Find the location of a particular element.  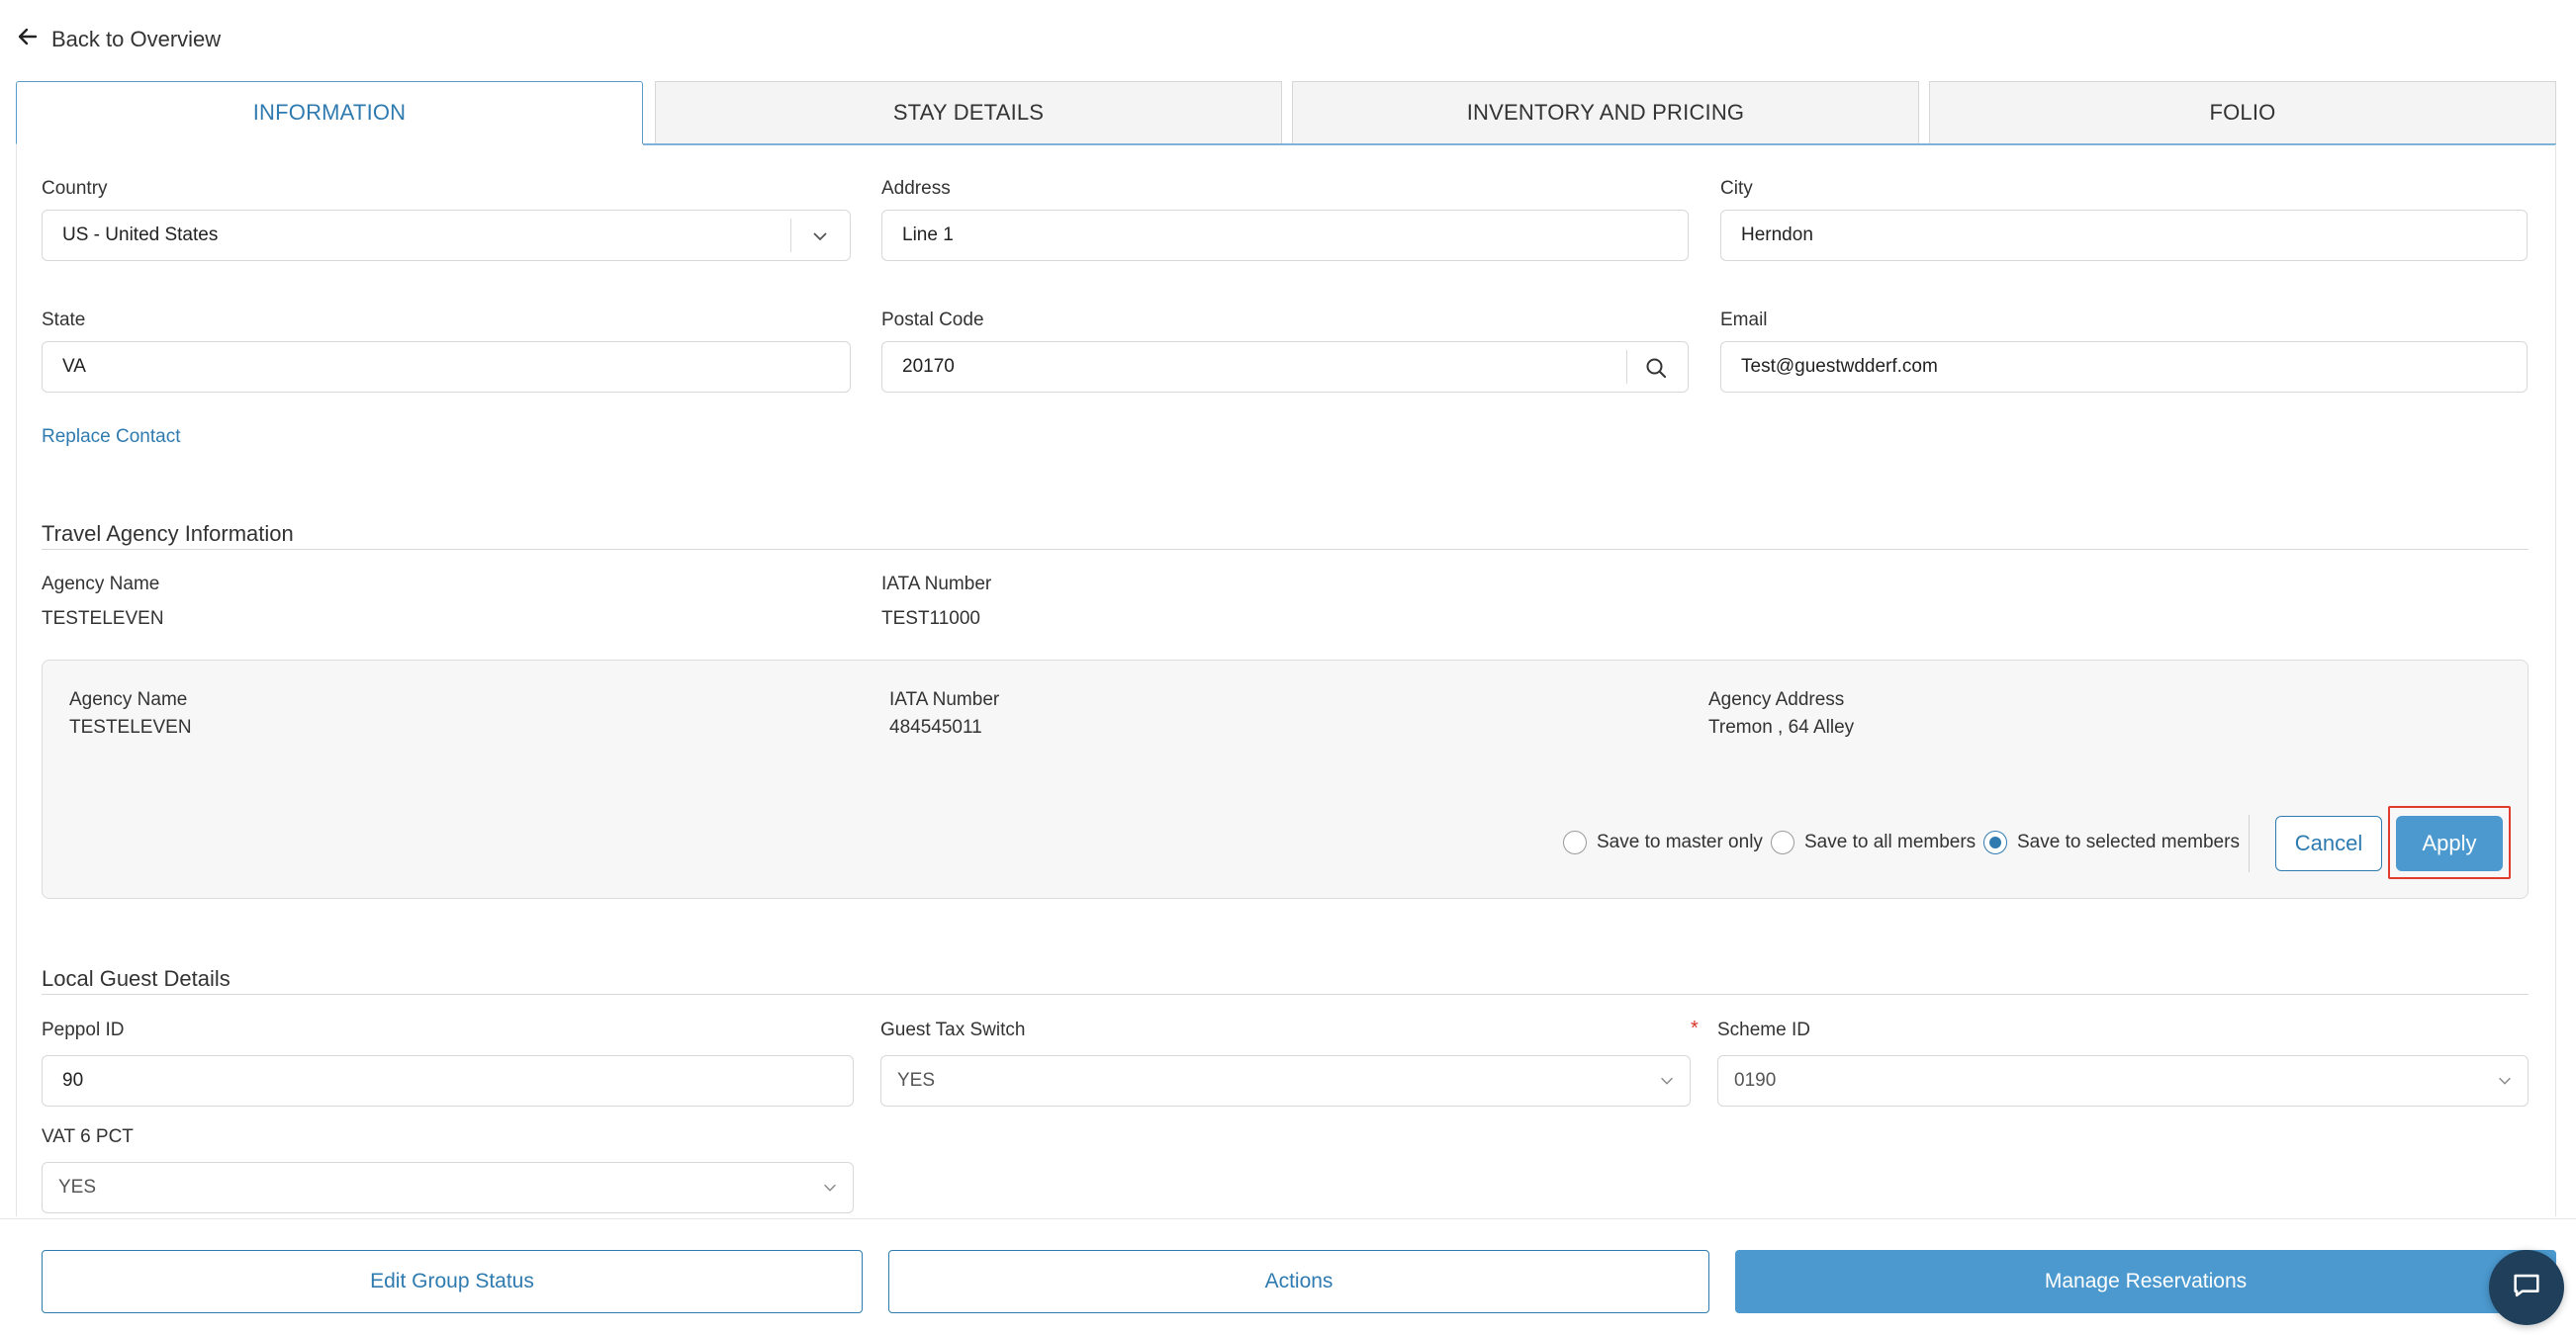

country-label: Country is located at coordinates (75, 188).